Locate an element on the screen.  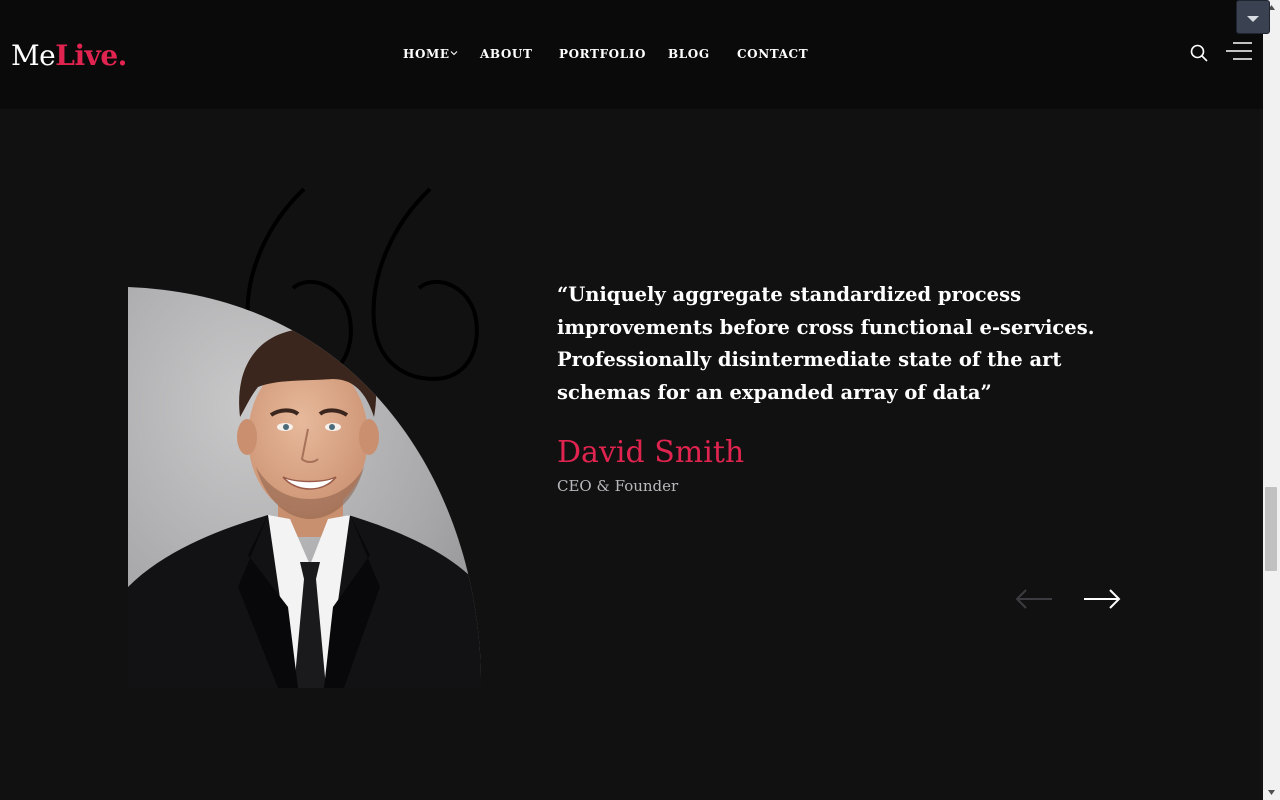
logo-text-accent: Live. is located at coordinates (91, 55).